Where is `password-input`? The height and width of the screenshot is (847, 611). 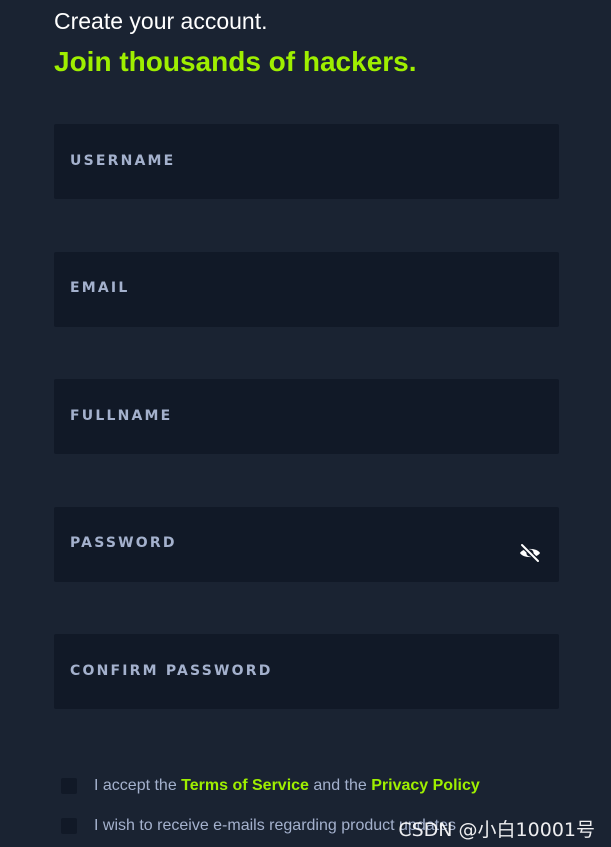
password-input is located at coordinates (290, 563).